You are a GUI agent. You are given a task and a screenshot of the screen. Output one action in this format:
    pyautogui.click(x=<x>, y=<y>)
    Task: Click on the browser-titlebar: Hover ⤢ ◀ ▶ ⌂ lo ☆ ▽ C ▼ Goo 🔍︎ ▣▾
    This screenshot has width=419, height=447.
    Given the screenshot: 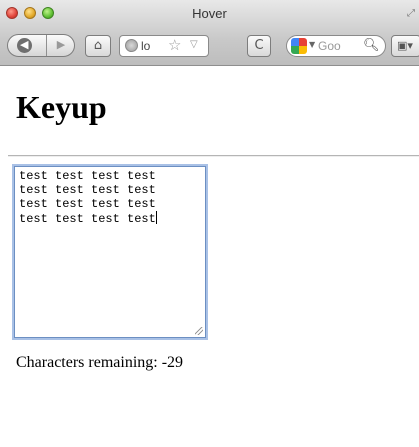 What is the action you would take?
    pyautogui.click(x=209, y=33)
    